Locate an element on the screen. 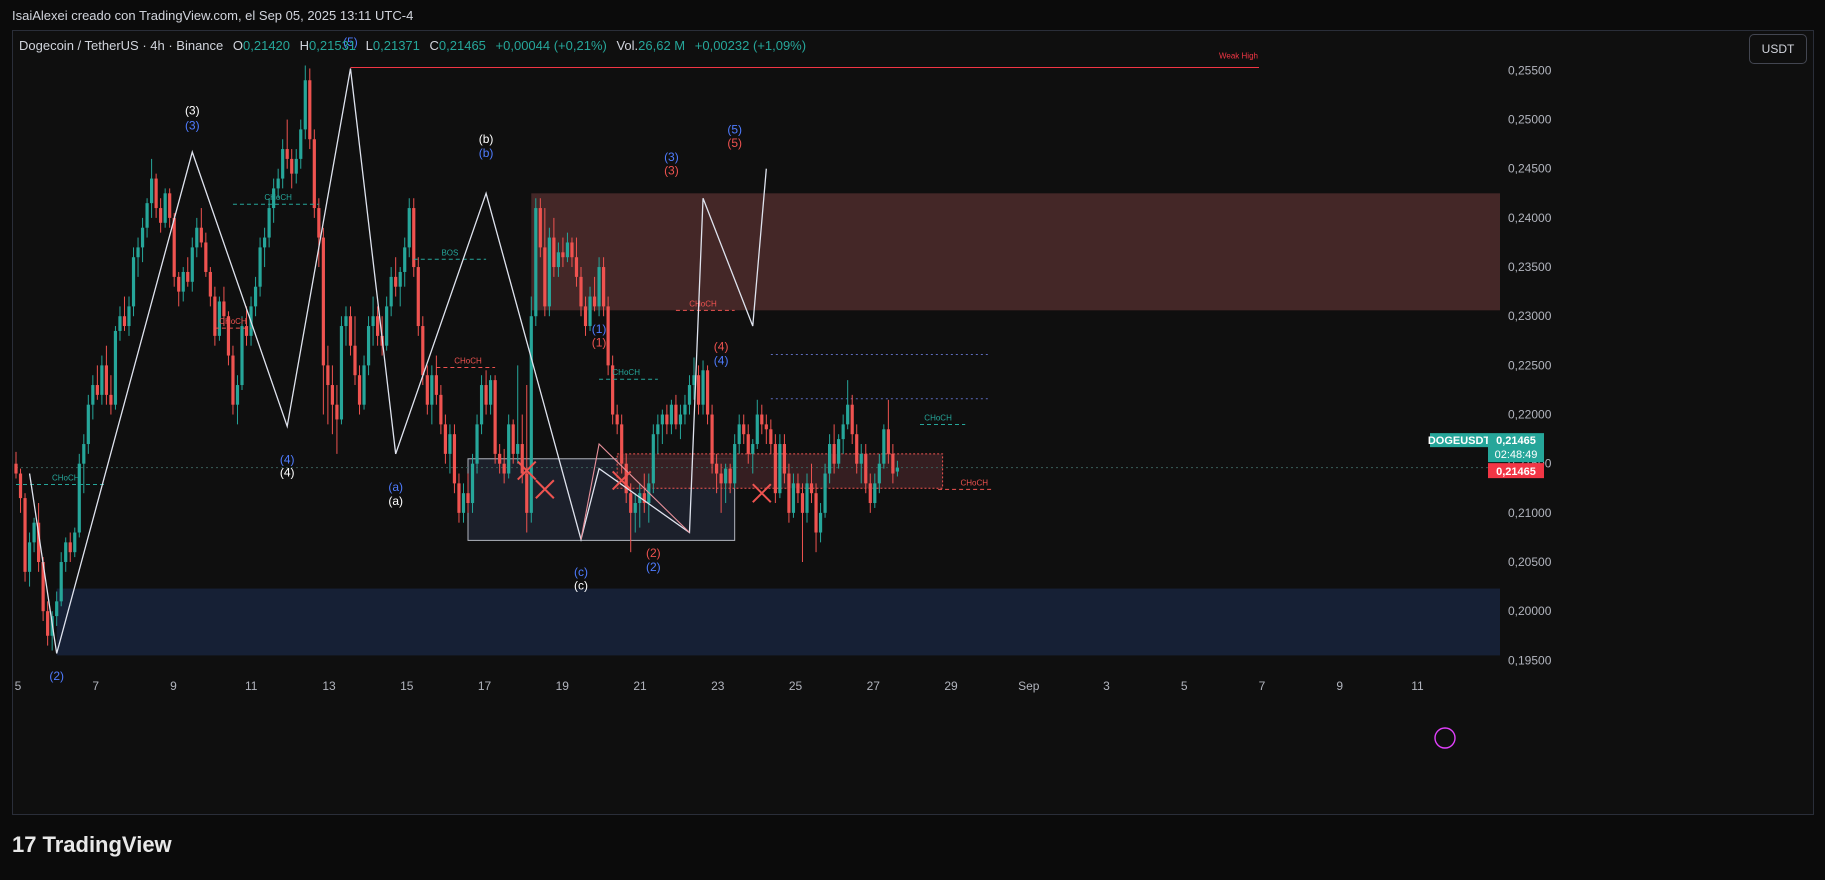 The width and height of the screenshot is (1825, 880). tradingview-logo: 17 TradingView is located at coordinates (92, 845).